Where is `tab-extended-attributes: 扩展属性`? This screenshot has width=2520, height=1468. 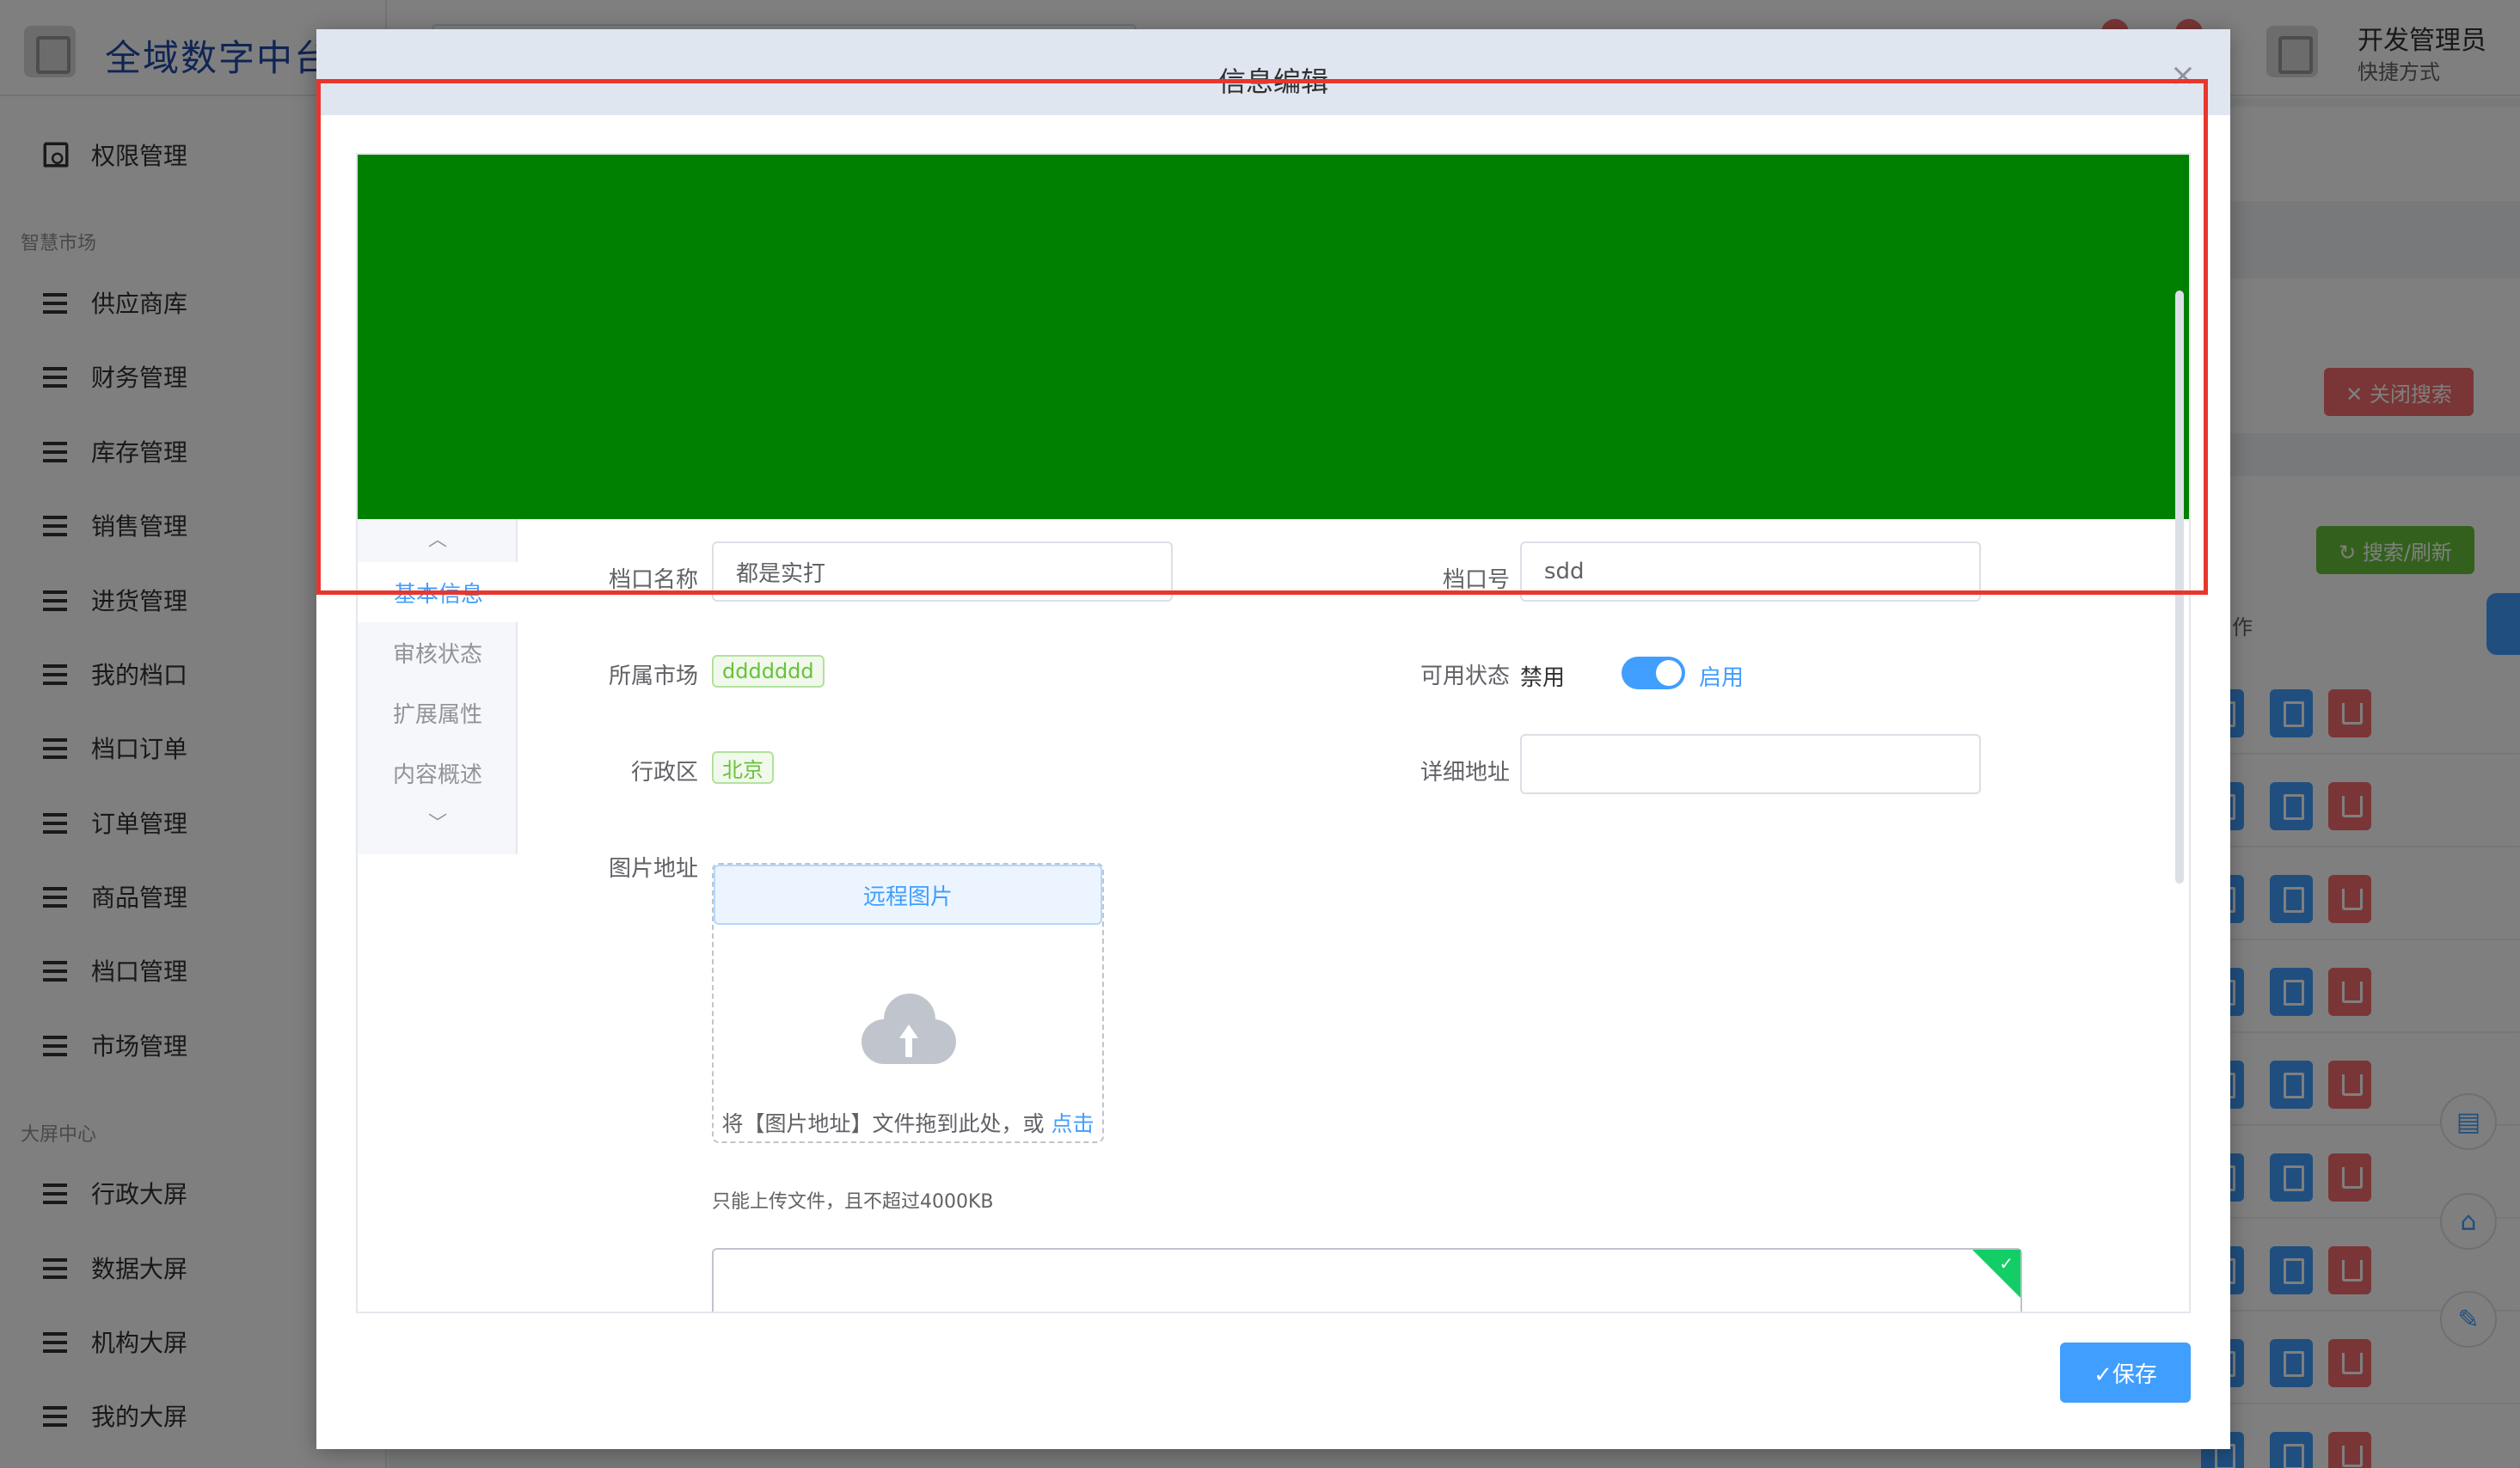 tab-extended-attributes: 扩展属性 is located at coordinates (438, 712).